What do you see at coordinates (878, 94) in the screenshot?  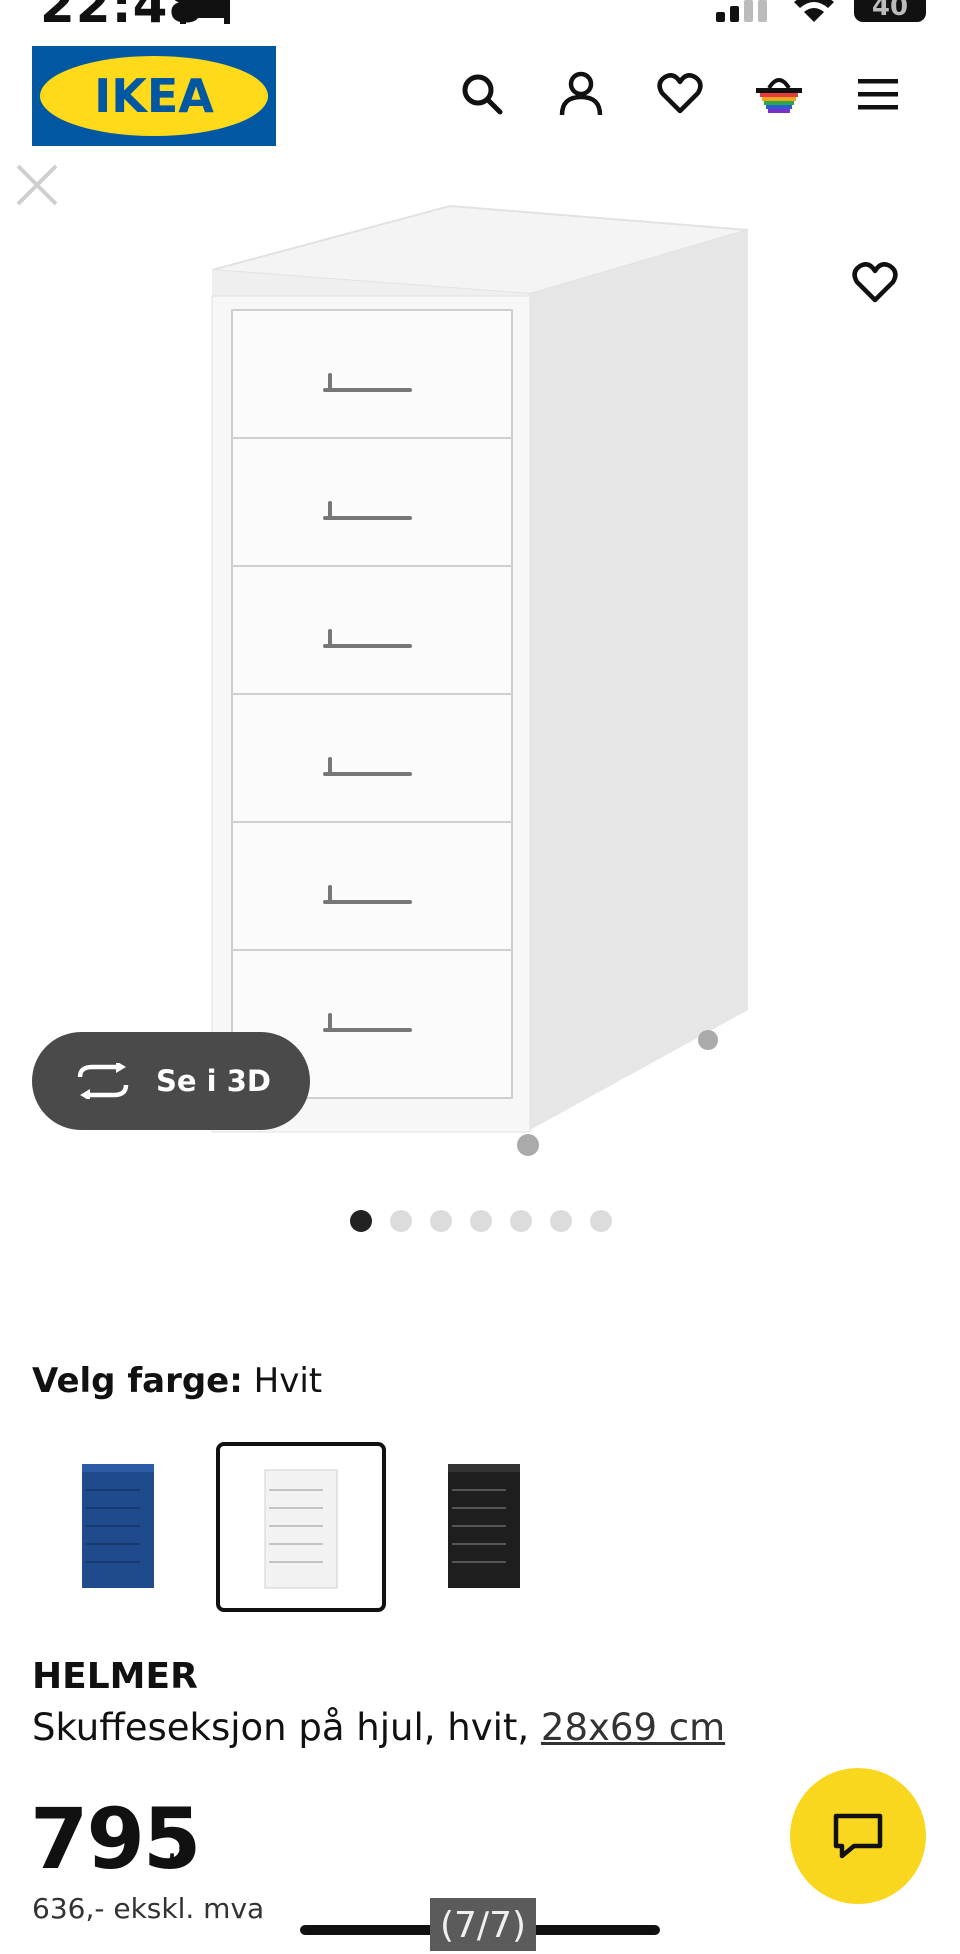 I see `menu-icon` at bounding box center [878, 94].